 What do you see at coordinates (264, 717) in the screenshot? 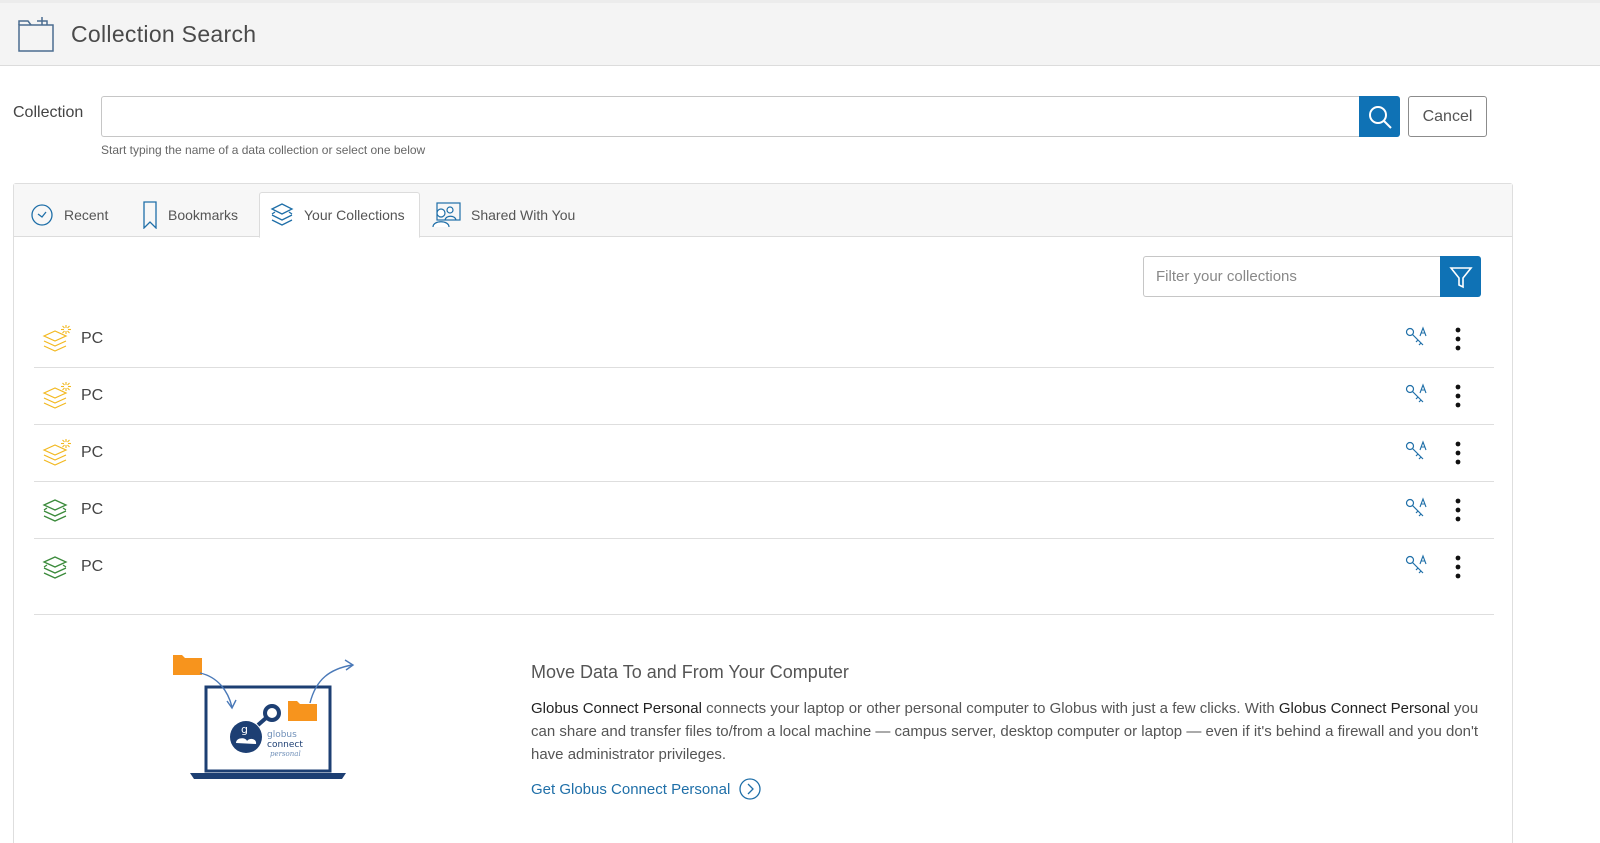
I see `globus-connect-laptop-illustration: g globus connect personal` at bounding box center [264, 717].